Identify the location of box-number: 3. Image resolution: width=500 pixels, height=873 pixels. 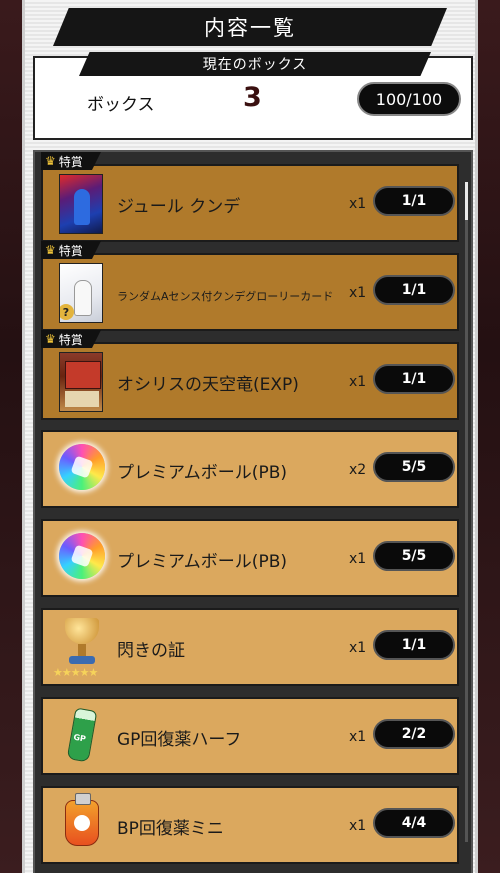
(252, 97).